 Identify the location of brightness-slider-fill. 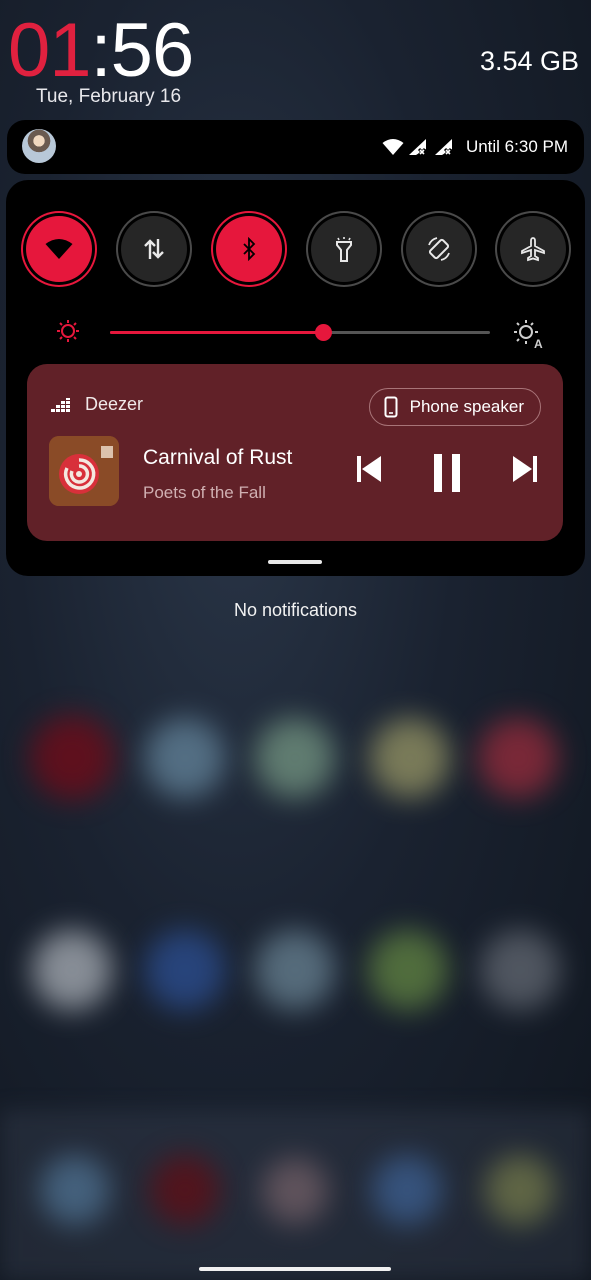
(216, 332).